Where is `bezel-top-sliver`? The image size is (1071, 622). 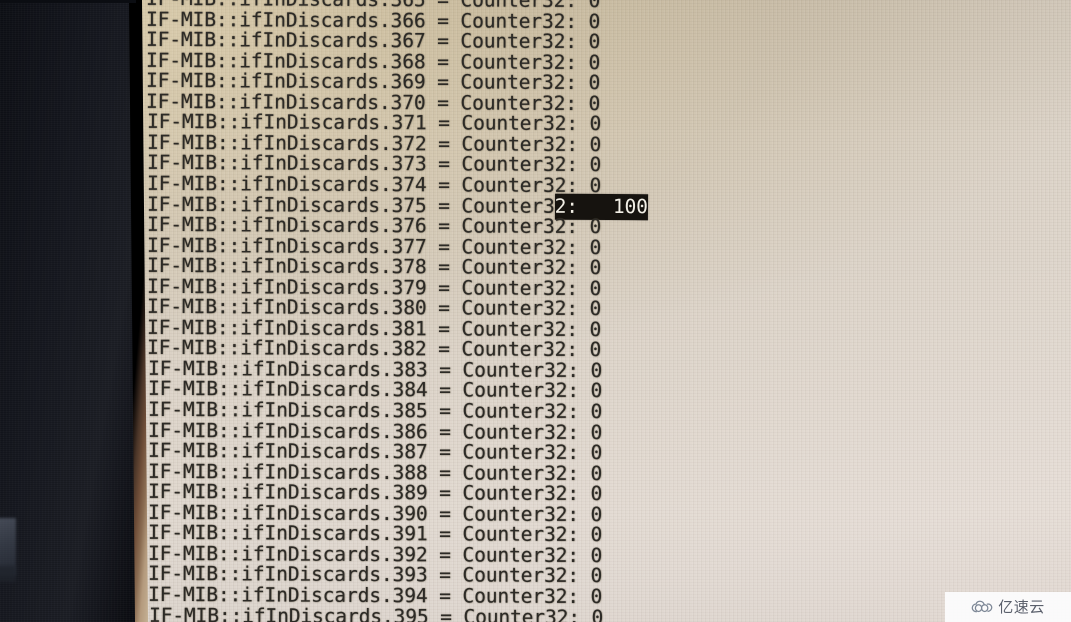
bezel-top-sliver is located at coordinates (68, 1).